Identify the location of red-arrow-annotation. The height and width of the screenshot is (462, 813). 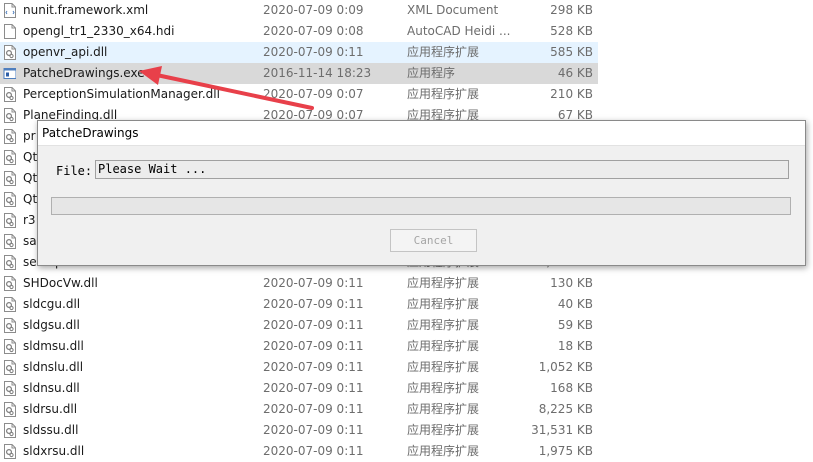
(226, 88).